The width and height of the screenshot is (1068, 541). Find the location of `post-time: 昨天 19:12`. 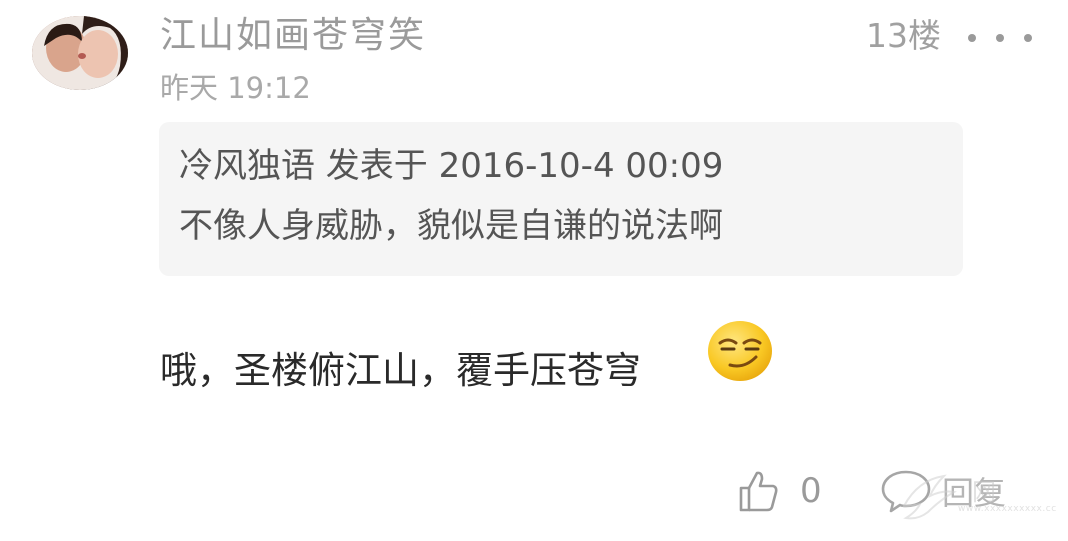

post-time: 昨天 19:12 is located at coordinates (235, 88).